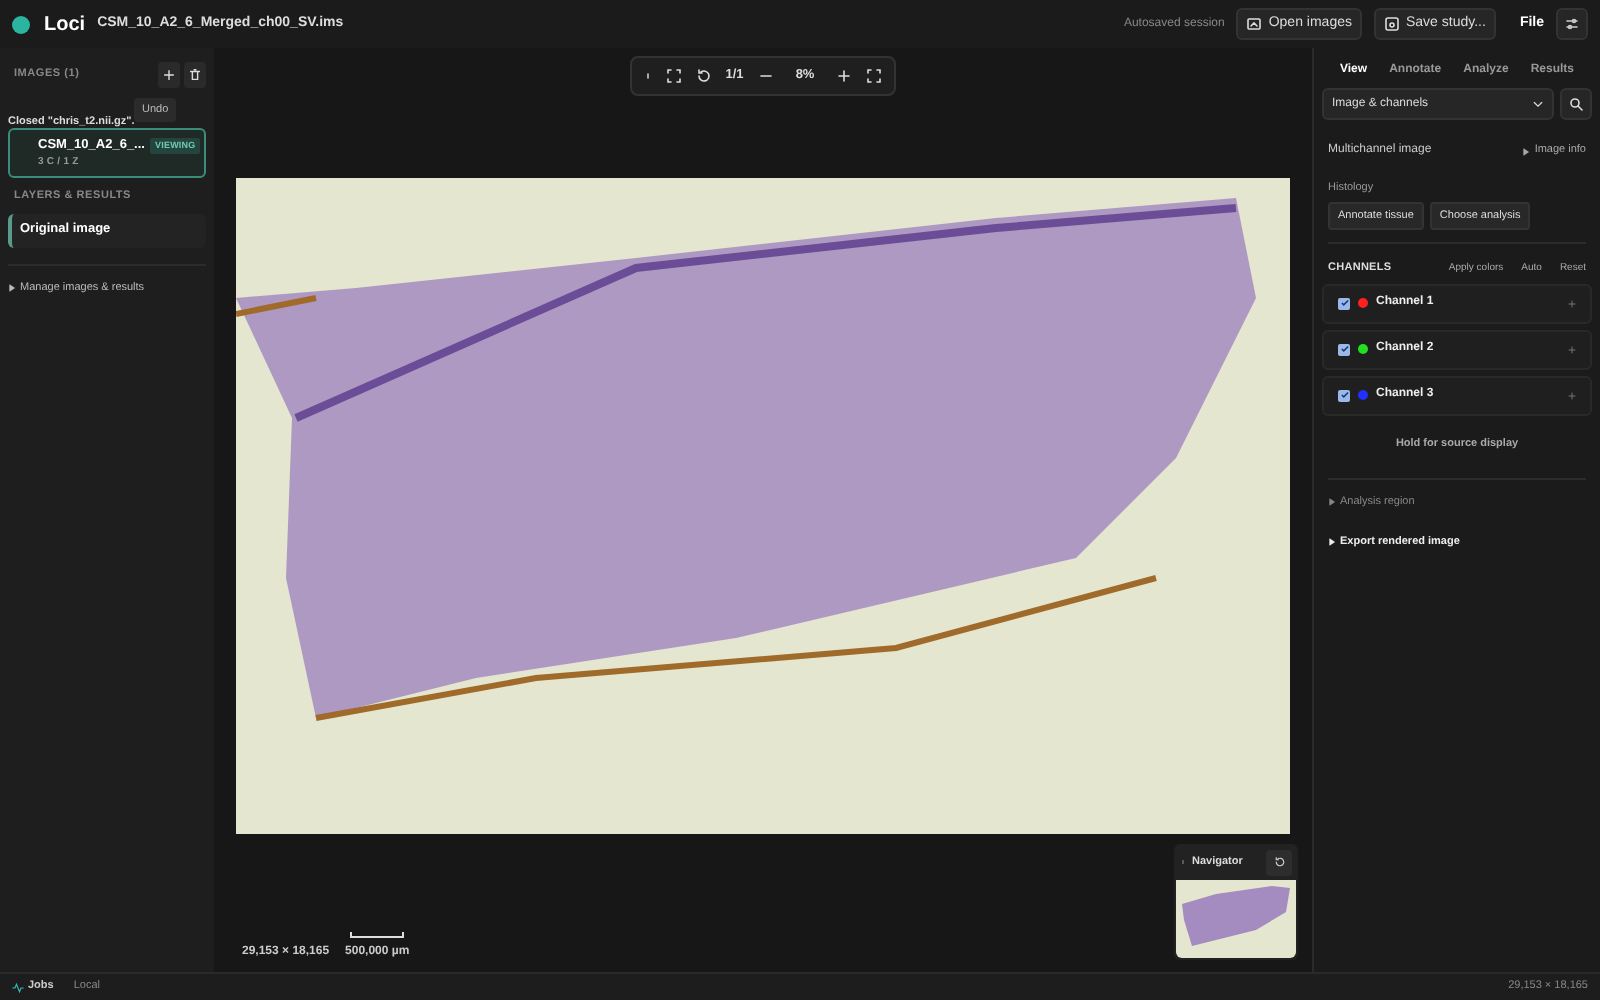 The width and height of the screenshot is (1600, 1000). Describe the element at coordinates (65, 25) in the screenshot. I see `app-name: Loci` at that location.